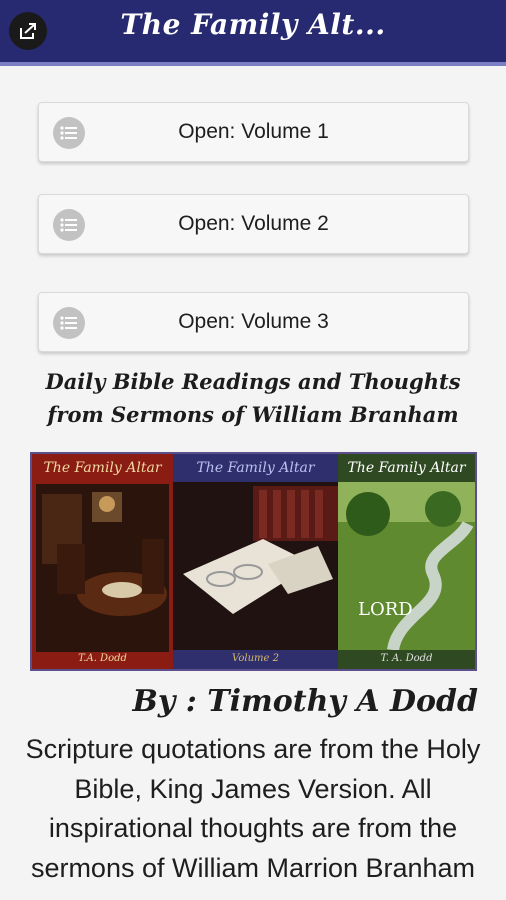  Describe the element at coordinates (255, 468) in the screenshot. I see `cover-2-title: The Family Altar` at that location.